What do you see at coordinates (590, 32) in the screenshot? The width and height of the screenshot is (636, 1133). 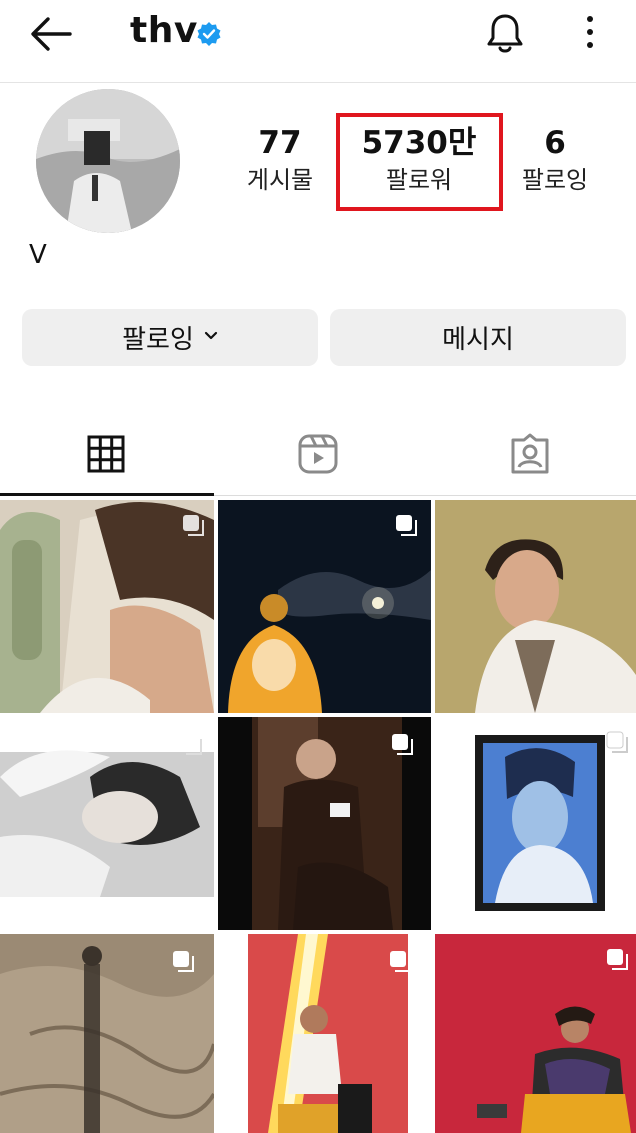 I see `more-vertical-icon` at bounding box center [590, 32].